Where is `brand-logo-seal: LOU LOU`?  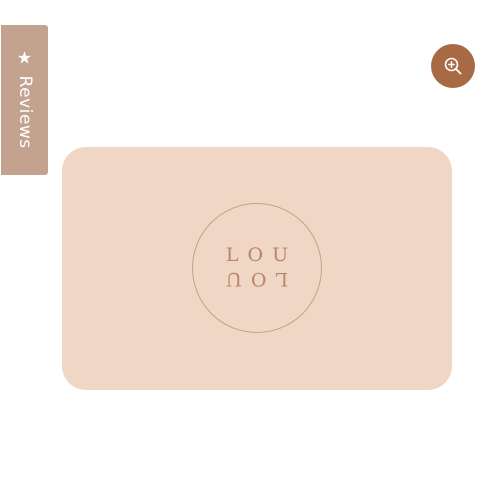 brand-logo-seal: LOU LOU is located at coordinates (257, 268).